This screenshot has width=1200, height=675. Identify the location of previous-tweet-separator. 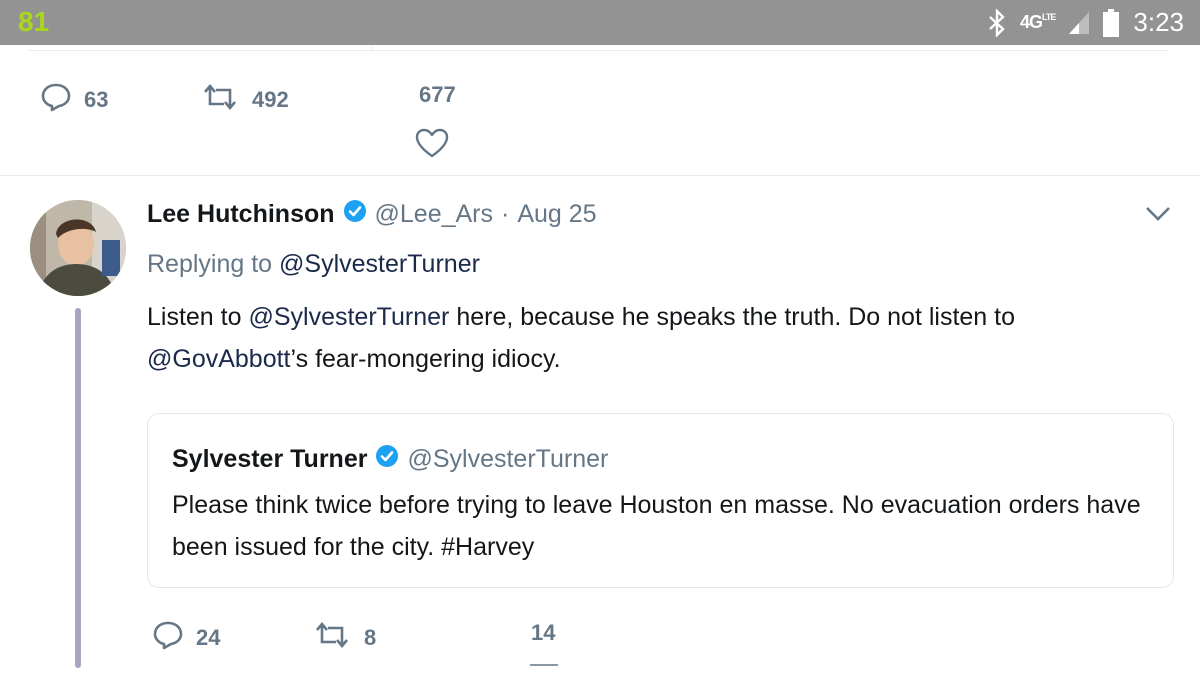
(372, 47).